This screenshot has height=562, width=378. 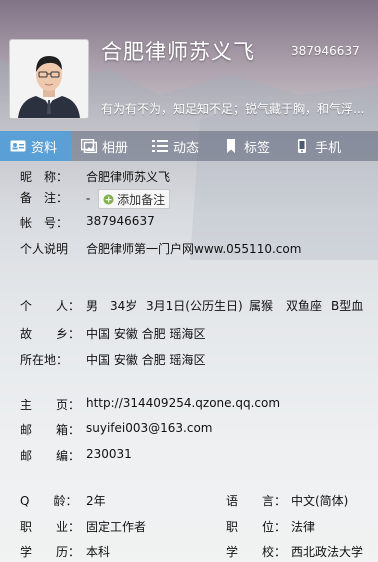 What do you see at coordinates (44, 223) in the screenshot?
I see `account-label: 帐 号：` at bounding box center [44, 223].